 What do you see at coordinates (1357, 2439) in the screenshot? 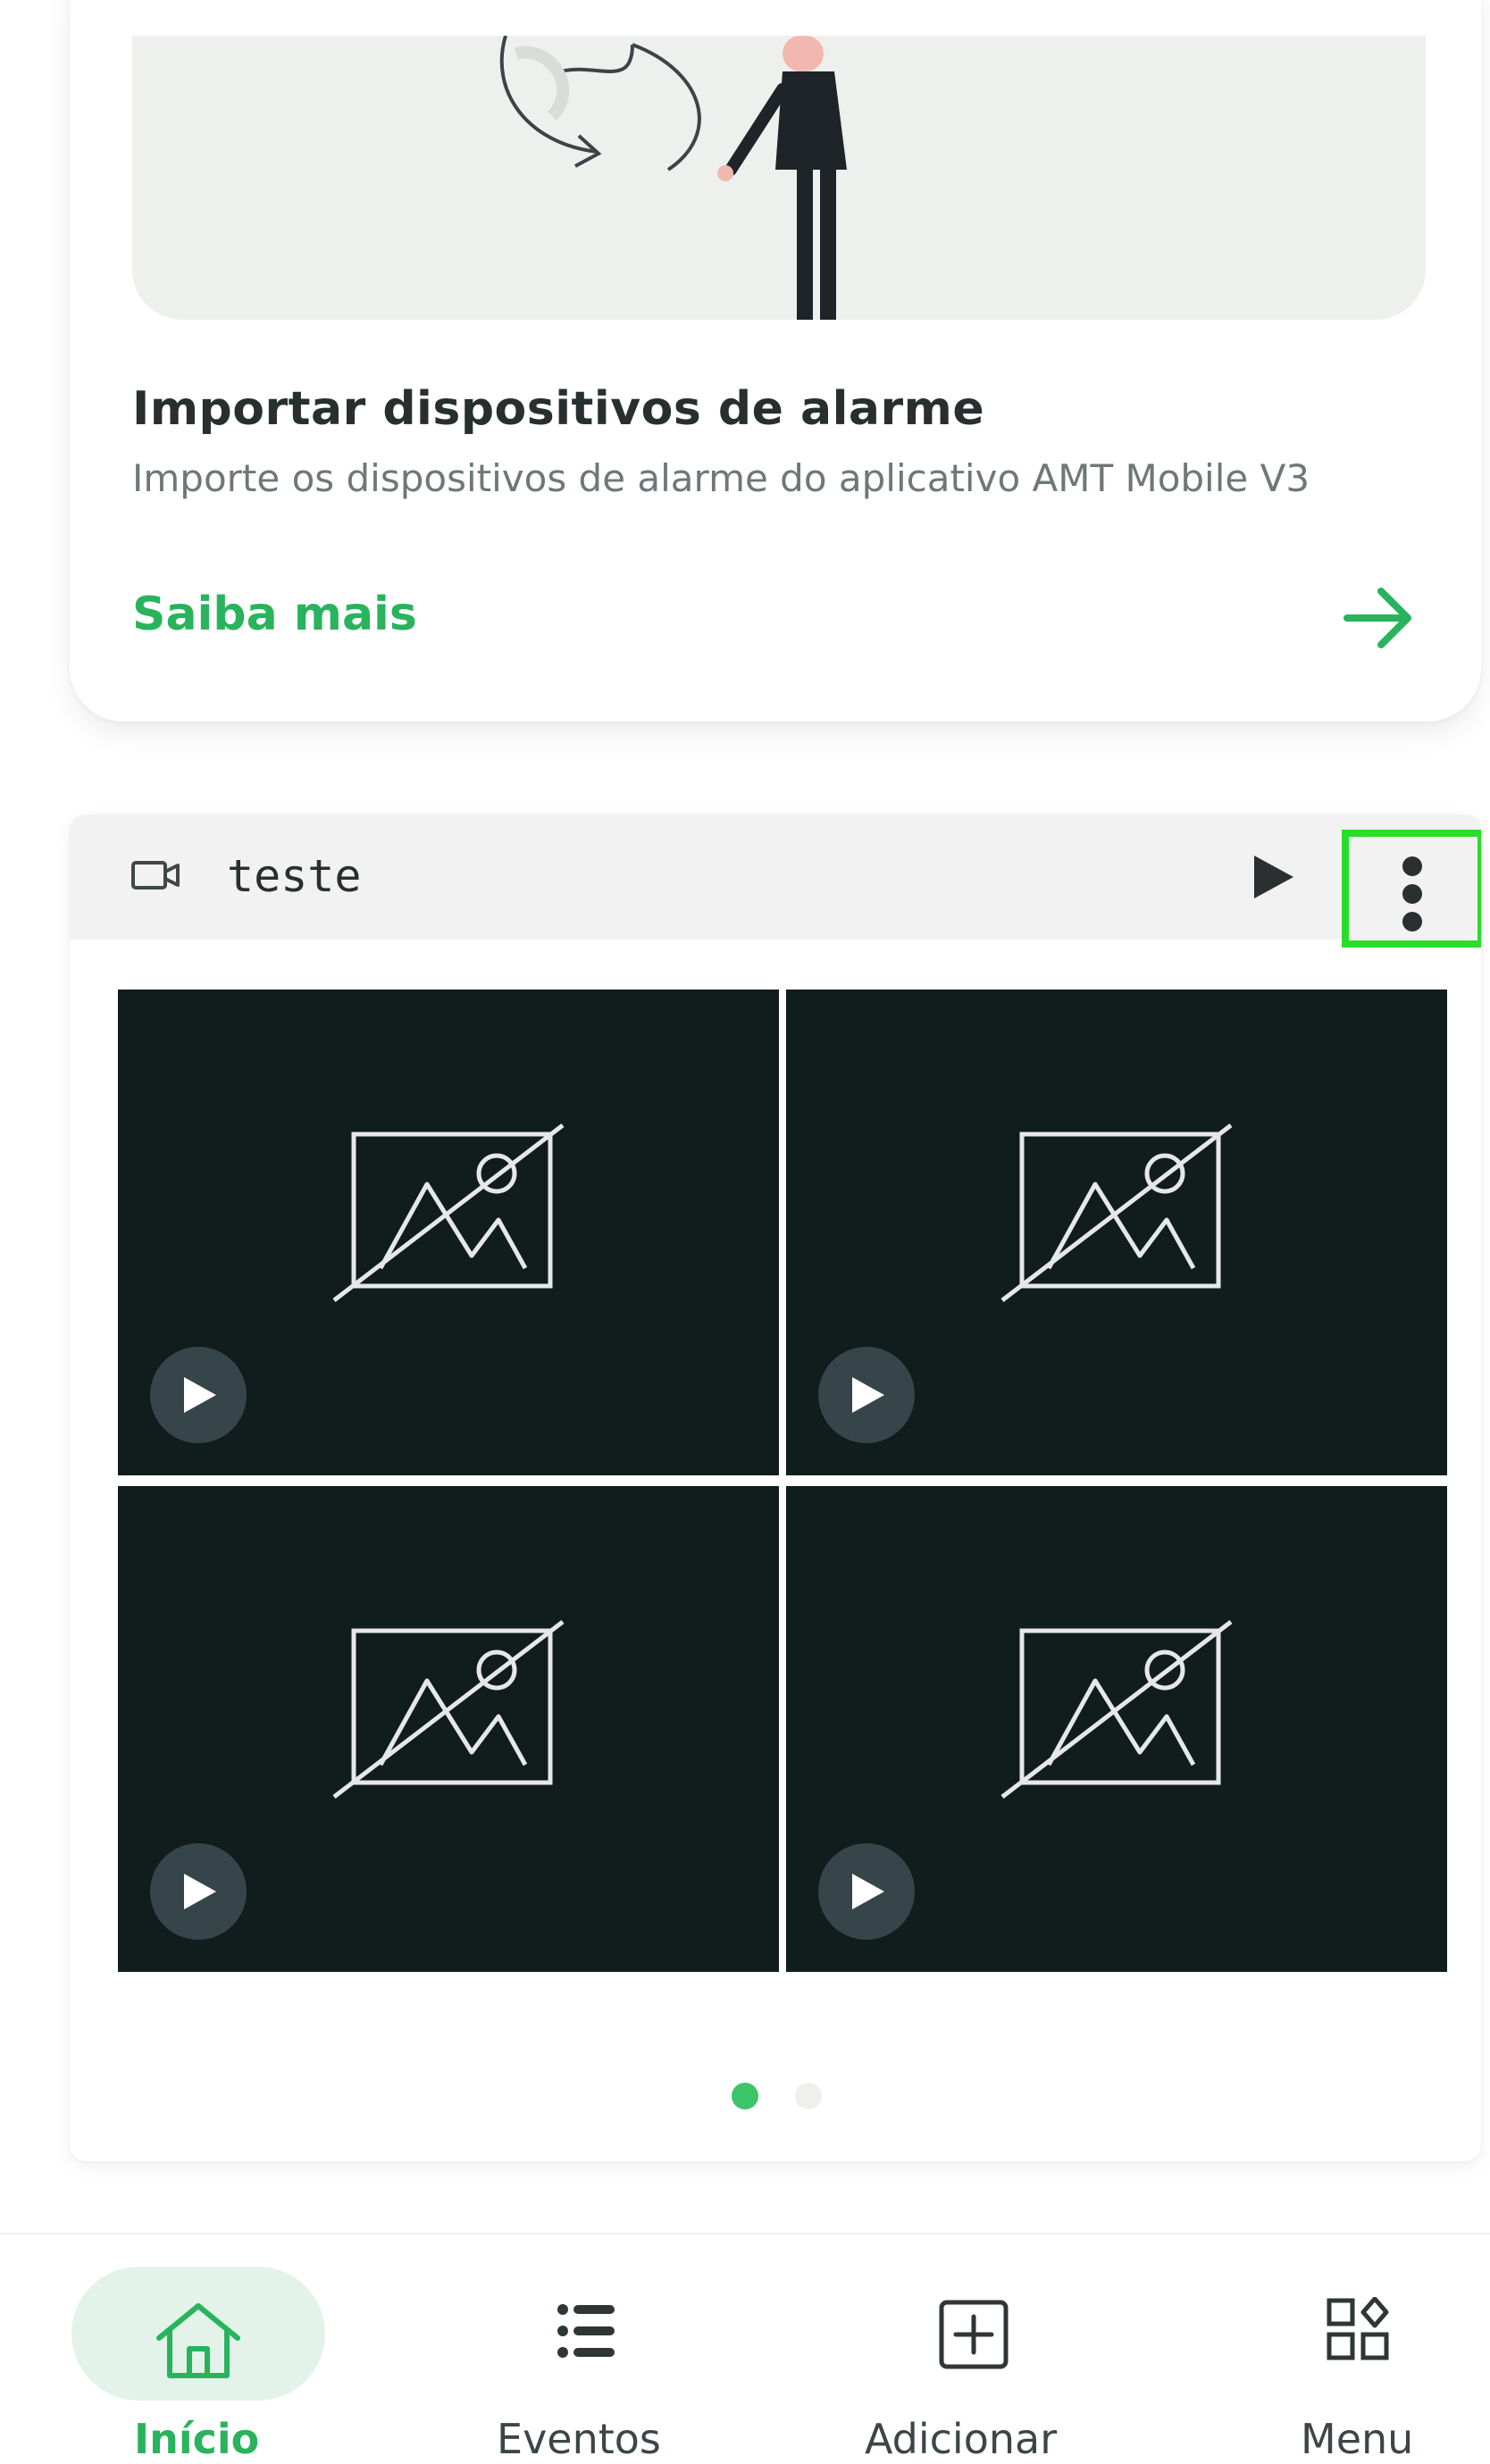
I see `nav-label-menu: Menu` at bounding box center [1357, 2439].